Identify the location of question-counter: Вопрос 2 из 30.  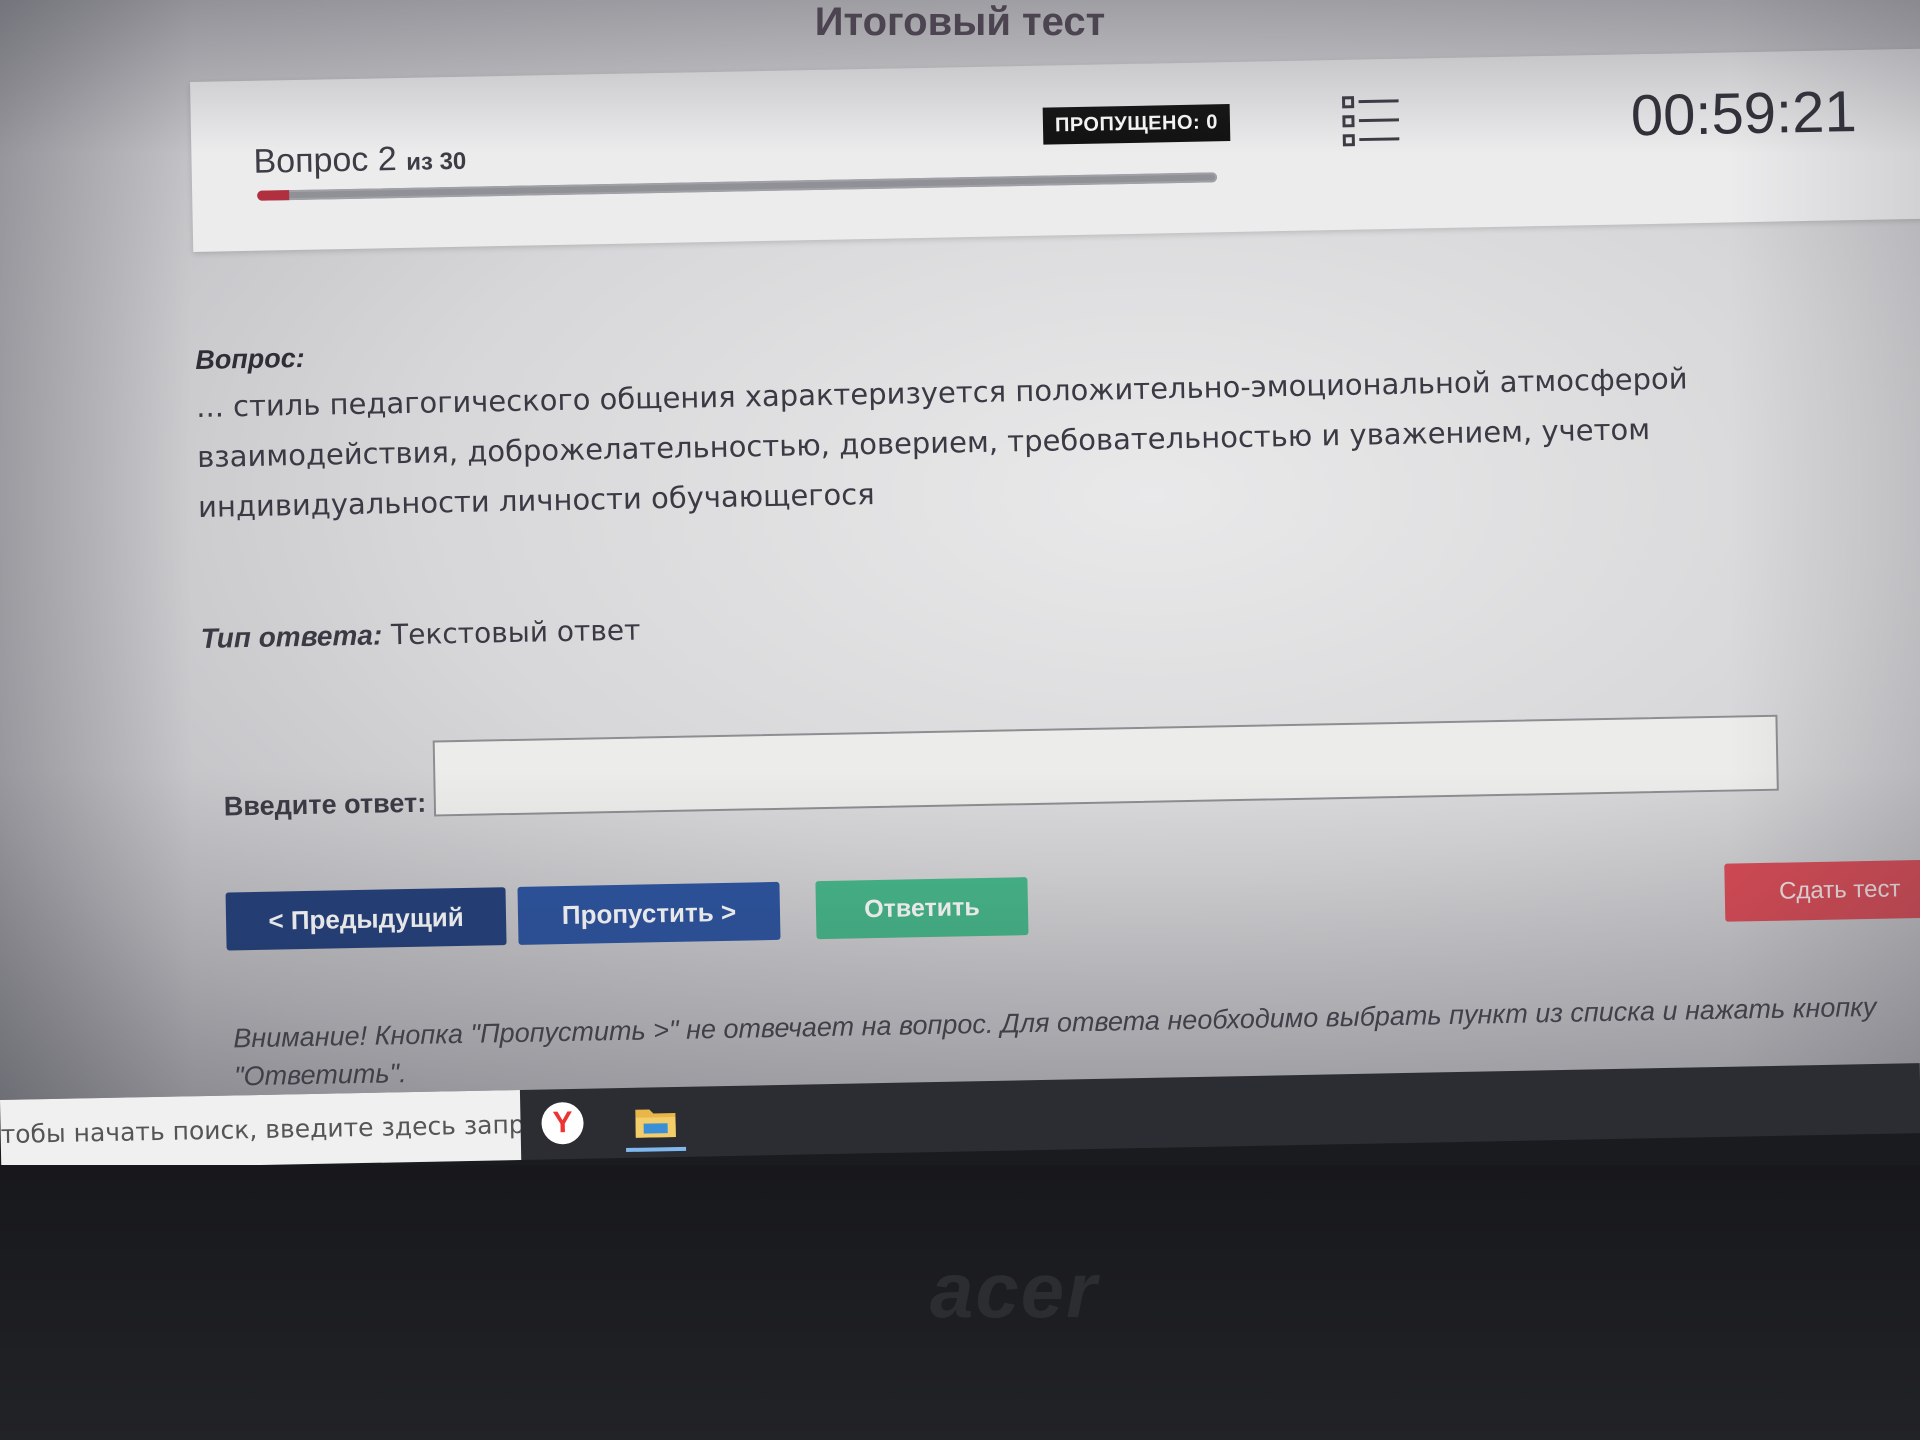
(359, 160).